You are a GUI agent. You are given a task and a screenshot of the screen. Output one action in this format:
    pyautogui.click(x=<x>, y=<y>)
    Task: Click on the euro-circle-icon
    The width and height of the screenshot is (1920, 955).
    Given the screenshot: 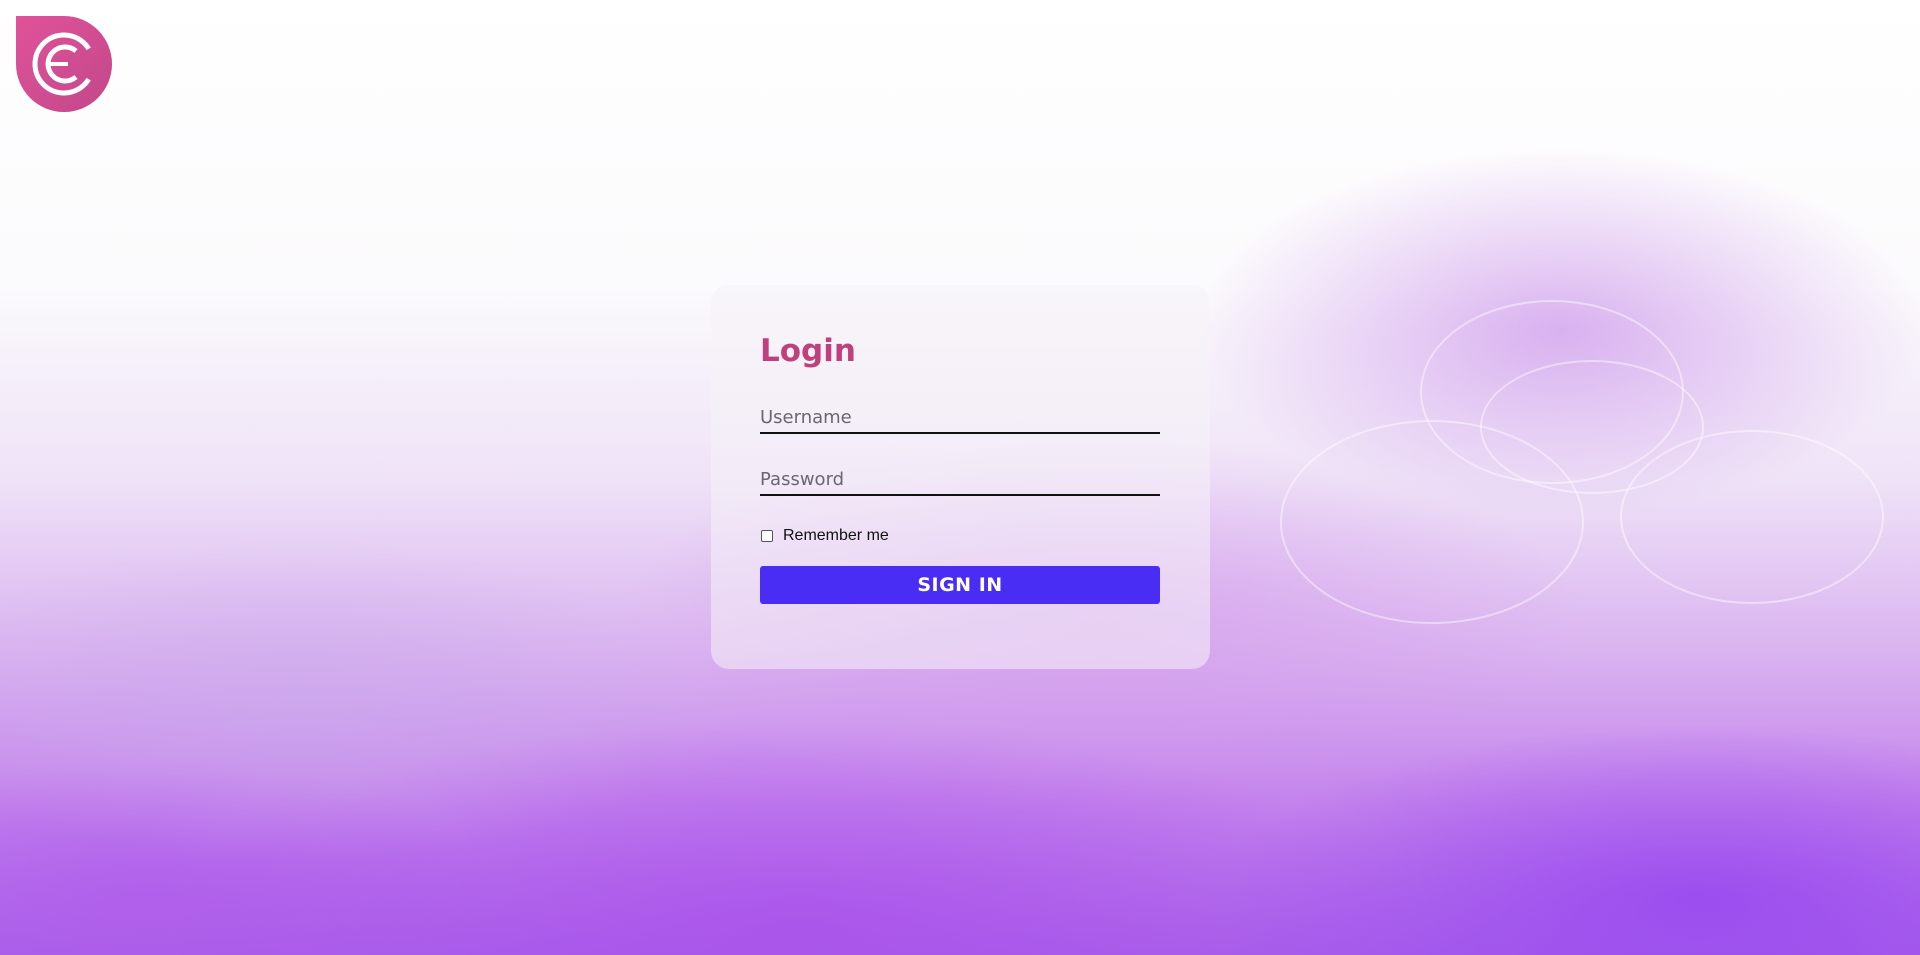 What is the action you would take?
    pyautogui.click(x=64, y=64)
    